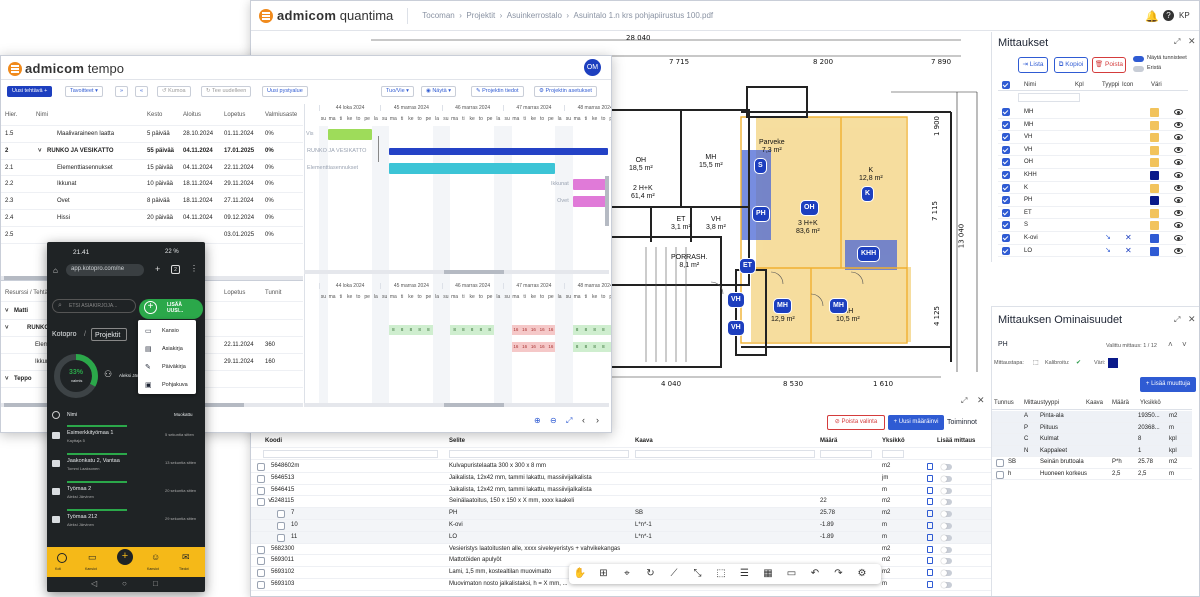 The width and height of the screenshot is (1200, 597). What do you see at coordinates (1092, 213) in the screenshot?
I see `measurement-row: ET` at bounding box center [1092, 213].